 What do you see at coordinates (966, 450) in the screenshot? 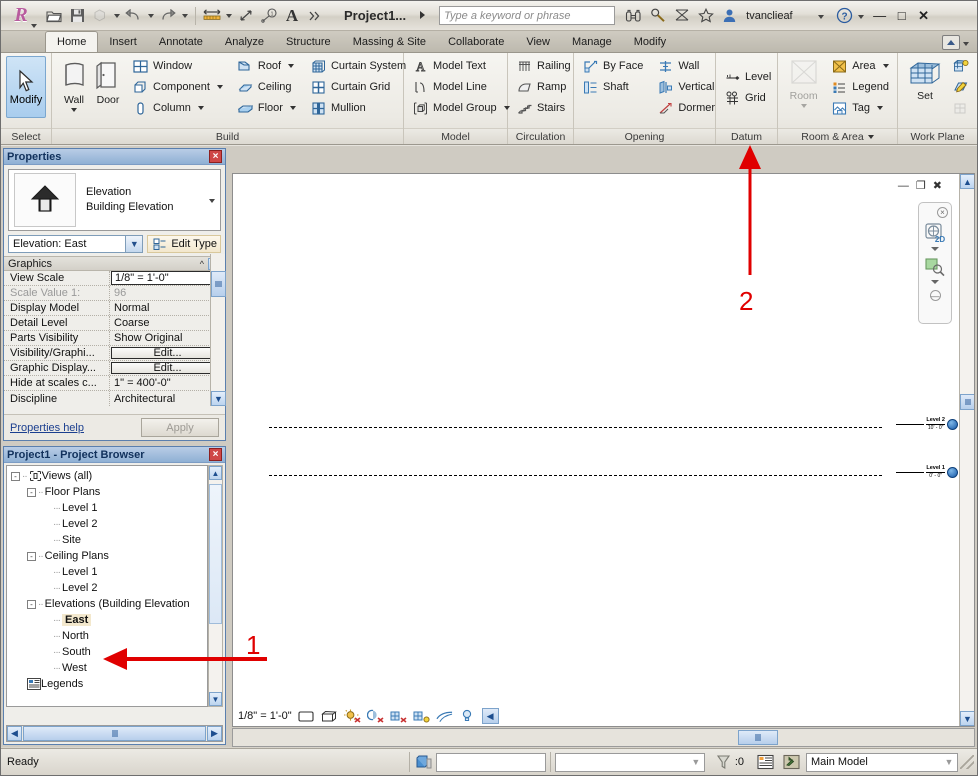
I see `canvas-vertical-scrollbar: ▲ ▼` at bounding box center [966, 450].